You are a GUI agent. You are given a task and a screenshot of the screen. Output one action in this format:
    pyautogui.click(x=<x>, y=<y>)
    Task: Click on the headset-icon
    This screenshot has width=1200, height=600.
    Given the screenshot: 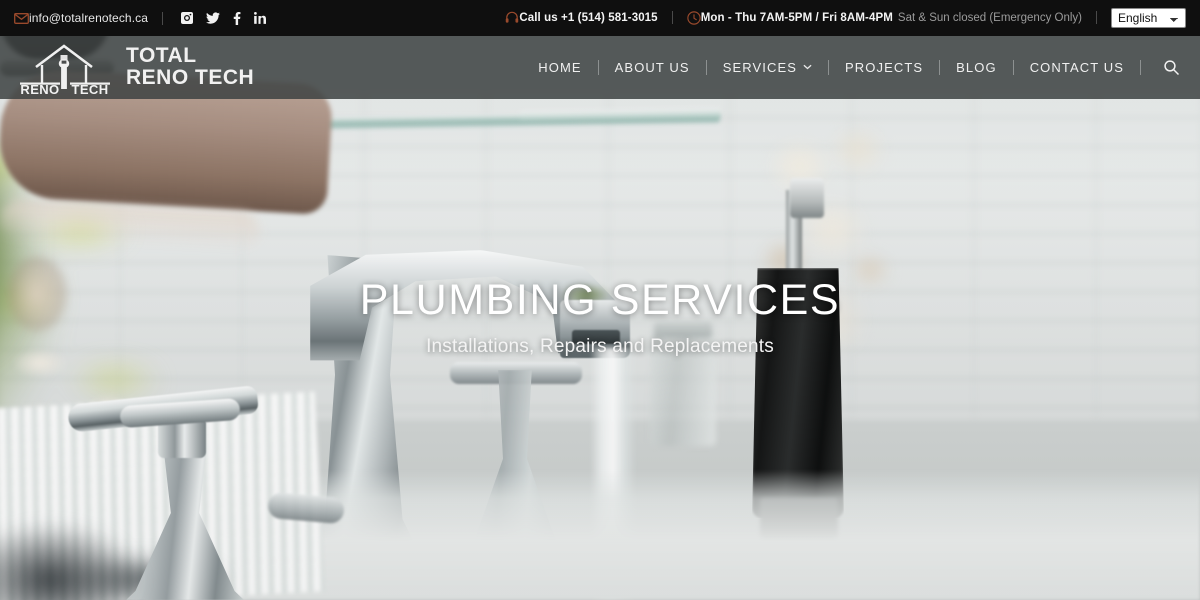 What is the action you would take?
    pyautogui.click(x=512, y=17)
    